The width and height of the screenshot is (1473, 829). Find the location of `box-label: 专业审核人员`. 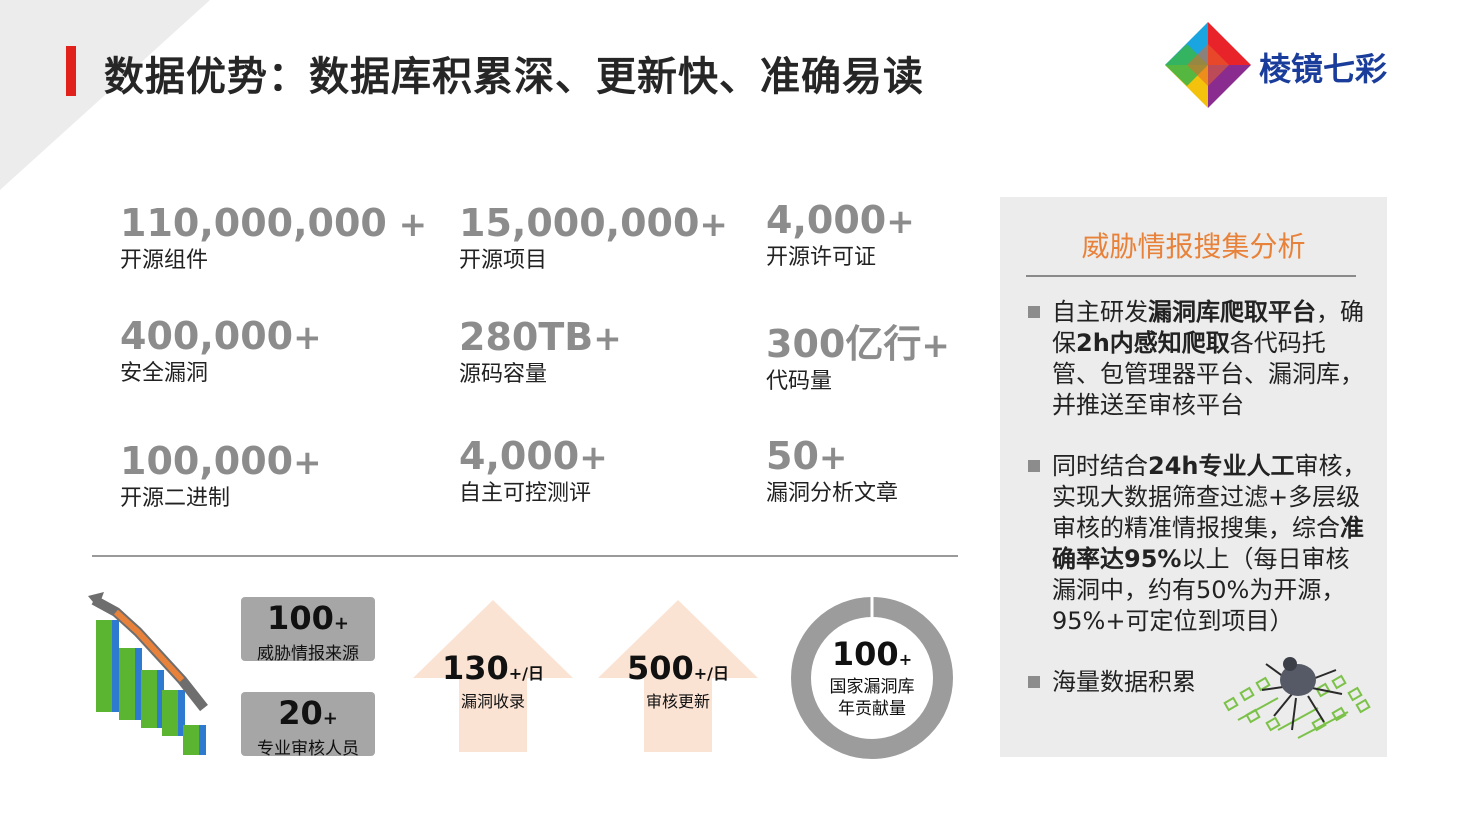

box-label: 专业审核人员 is located at coordinates (308, 749).